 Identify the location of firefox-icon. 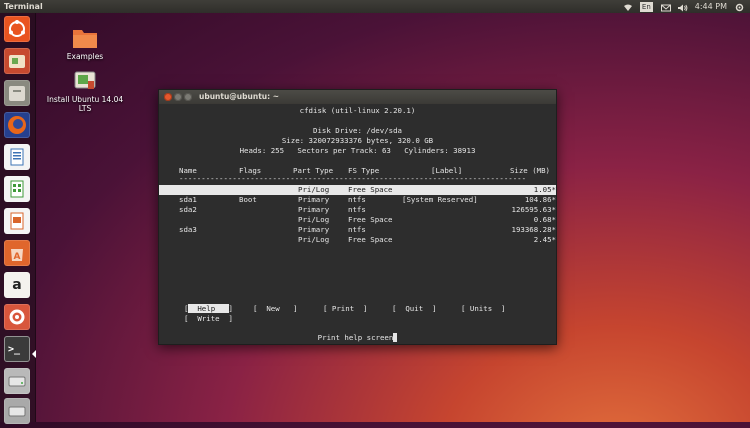
(17, 125).